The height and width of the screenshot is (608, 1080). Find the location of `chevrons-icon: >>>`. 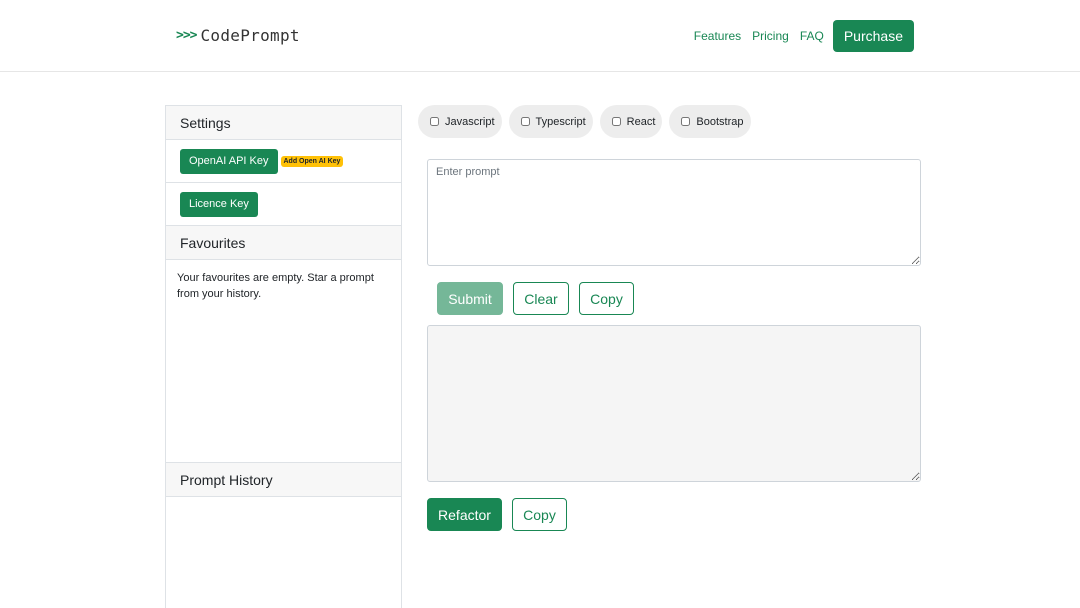

chevrons-icon: >>> is located at coordinates (187, 35).